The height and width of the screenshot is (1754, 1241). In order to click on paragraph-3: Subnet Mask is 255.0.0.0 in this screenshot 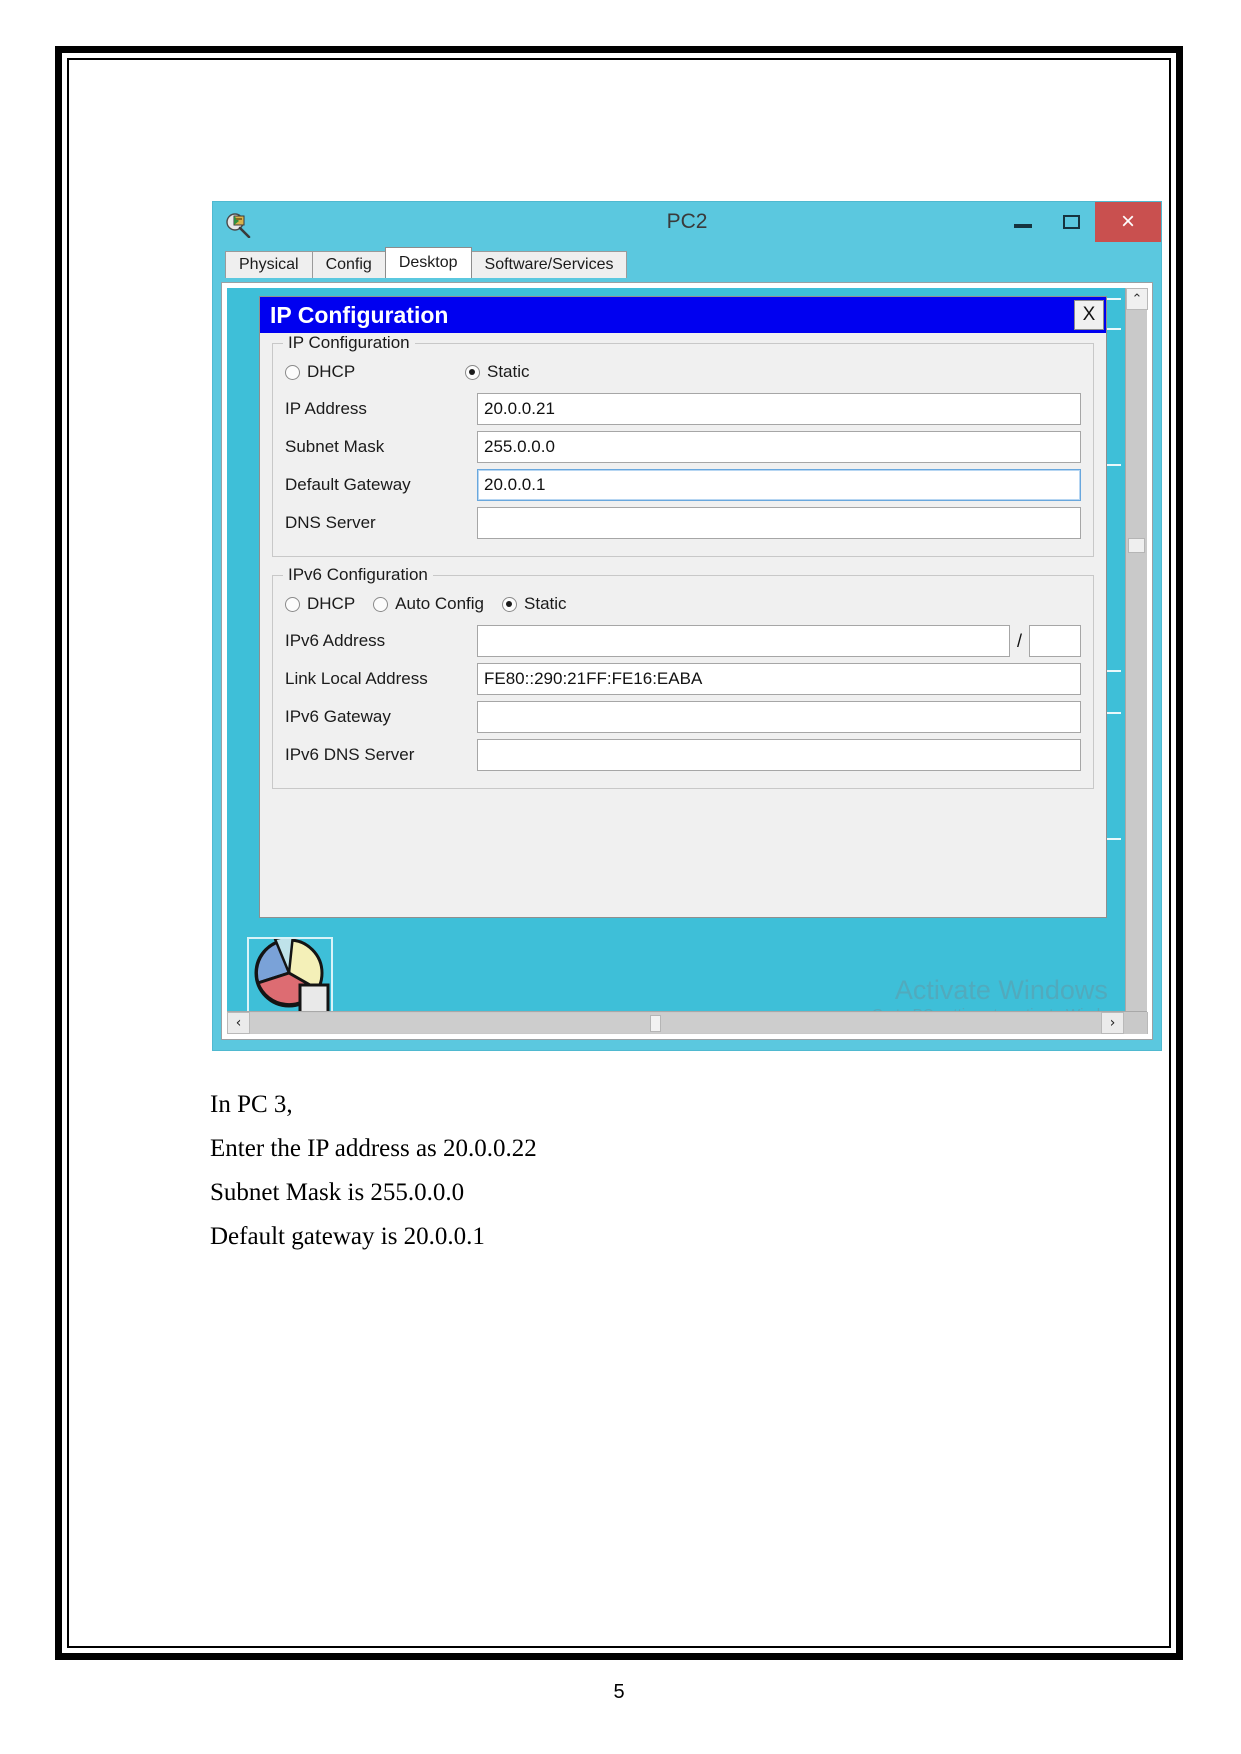, I will do `click(337, 1192)`.